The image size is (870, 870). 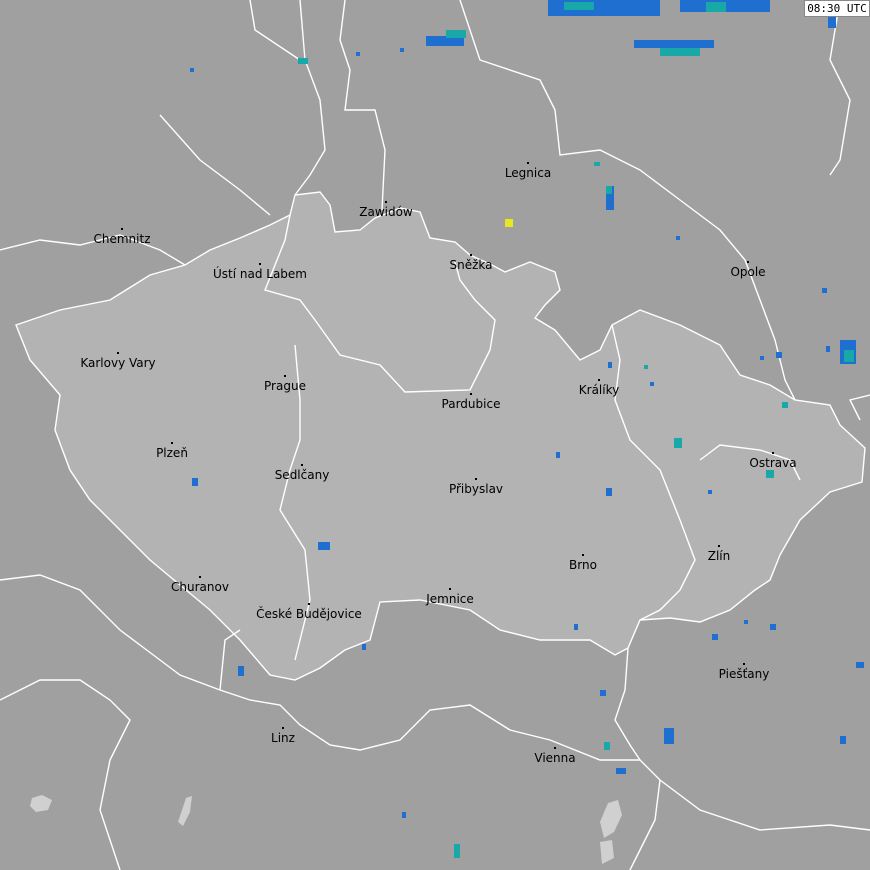 I want to click on lakes, so click(x=326, y=829).